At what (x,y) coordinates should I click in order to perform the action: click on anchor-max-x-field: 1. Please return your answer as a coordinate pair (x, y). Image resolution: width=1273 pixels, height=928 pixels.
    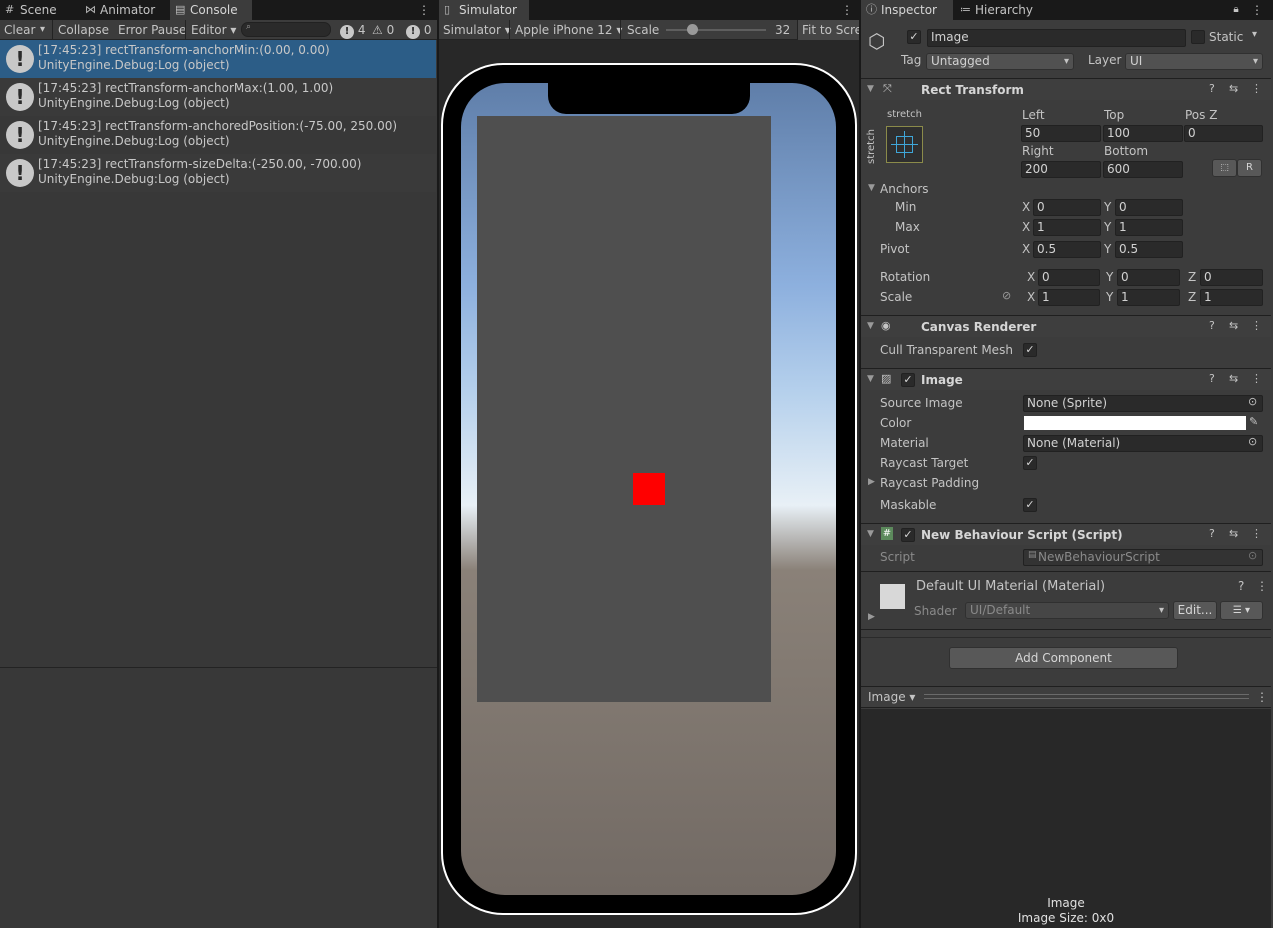
    Looking at the image, I should click on (1067, 227).